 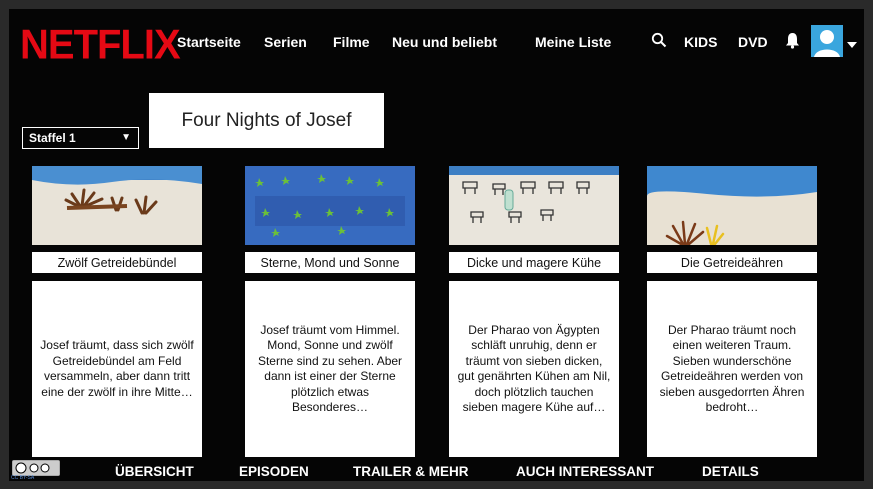 I want to click on season-select: Staffel 1 ▼, so click(x=80, y=138).